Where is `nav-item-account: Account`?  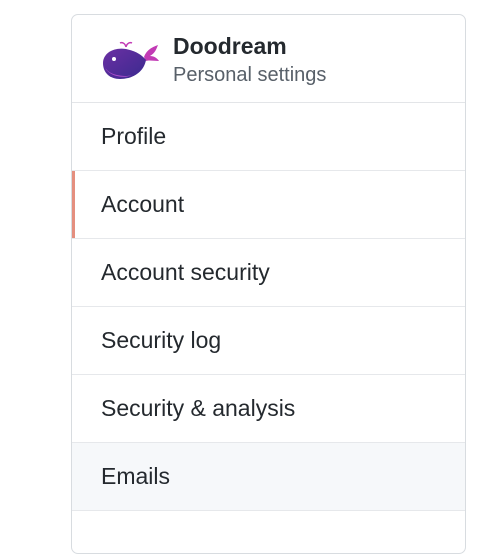 nav-item-account: Account is located at coordinates (268, 205).